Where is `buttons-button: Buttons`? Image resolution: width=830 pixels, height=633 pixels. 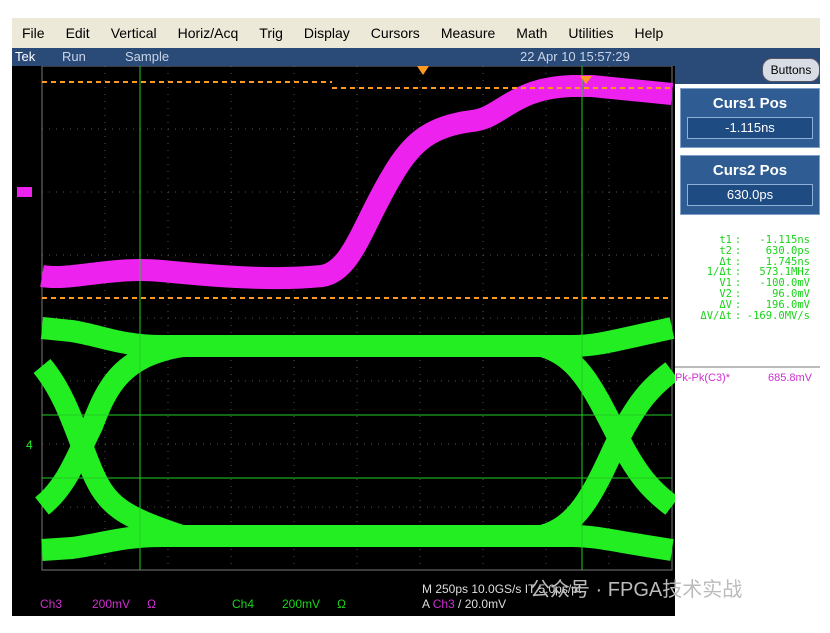
buttons-button: Buttons is located at coordinates (791, 70).